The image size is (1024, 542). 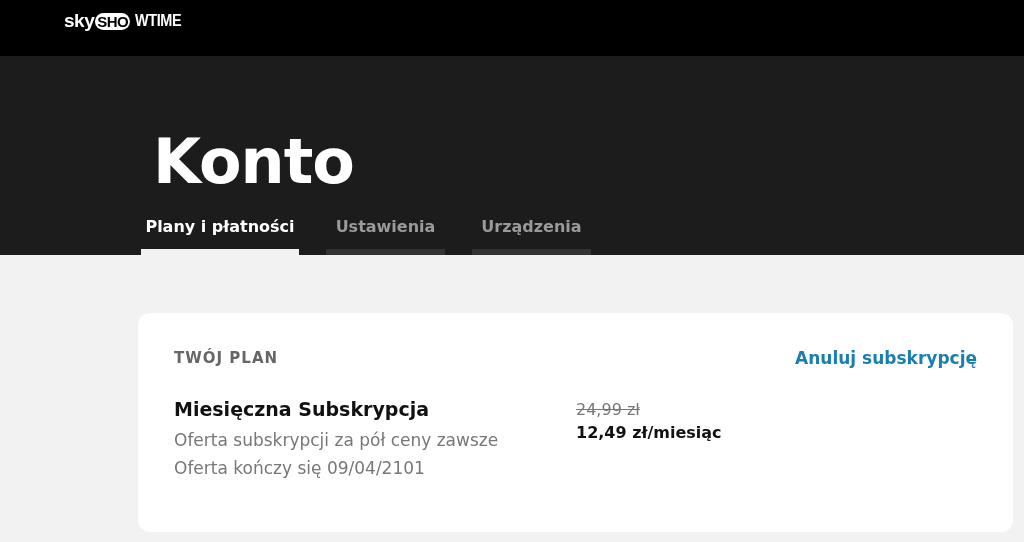 What do you see at coordinates (300, 468) in the screenshot?
I see `offer-detail: Oferta kończy się 09/04/2101` at bounding box center [300, 468].